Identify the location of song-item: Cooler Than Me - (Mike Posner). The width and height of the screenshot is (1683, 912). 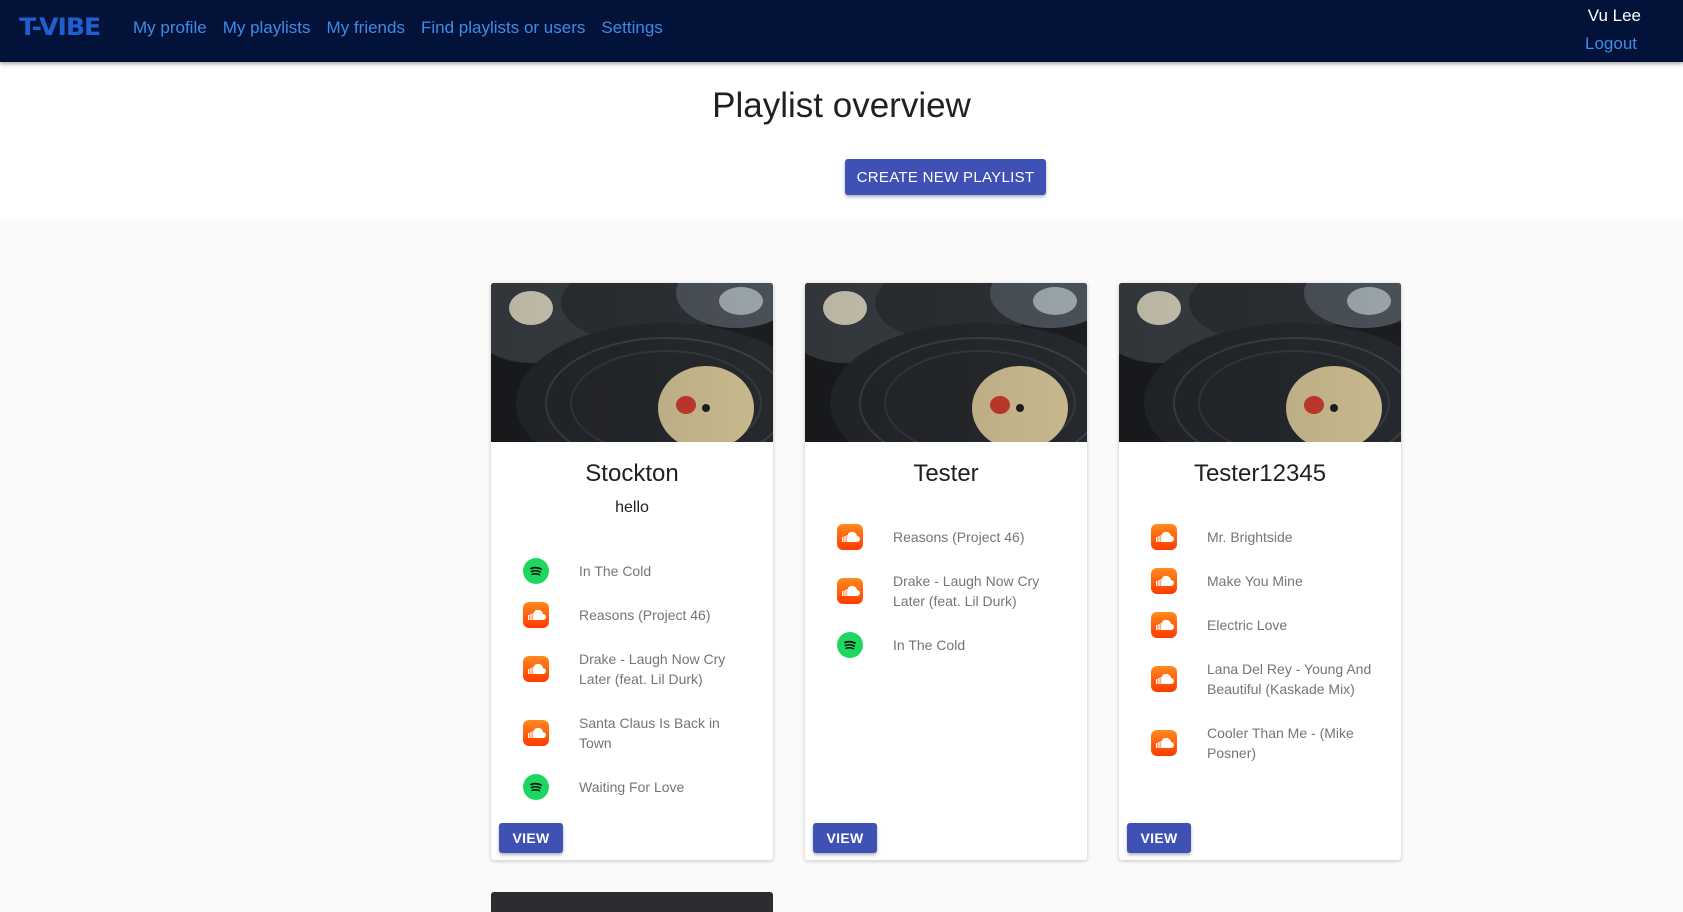
(1266, 743).